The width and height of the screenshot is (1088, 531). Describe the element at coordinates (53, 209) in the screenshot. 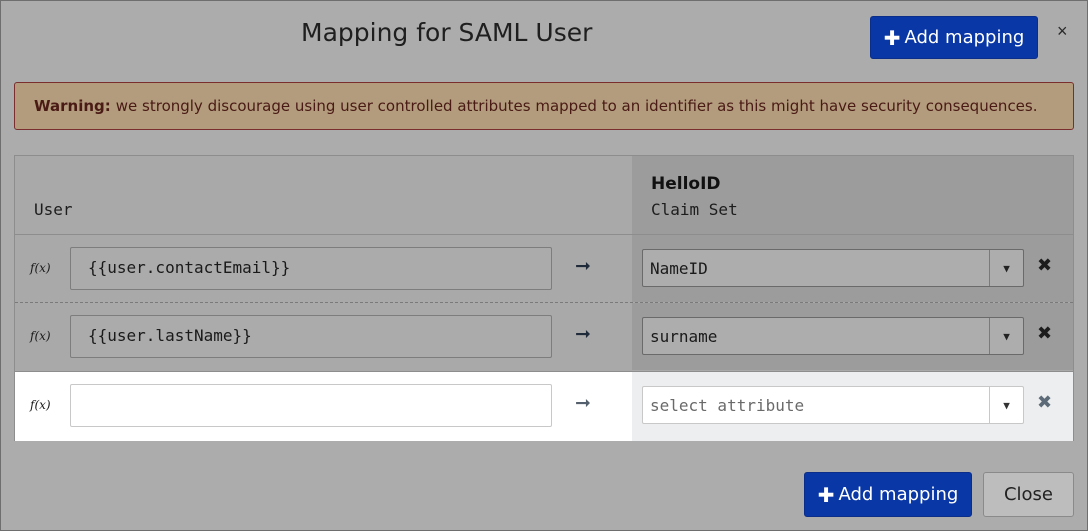

I see `user-header-label: User` at that location.